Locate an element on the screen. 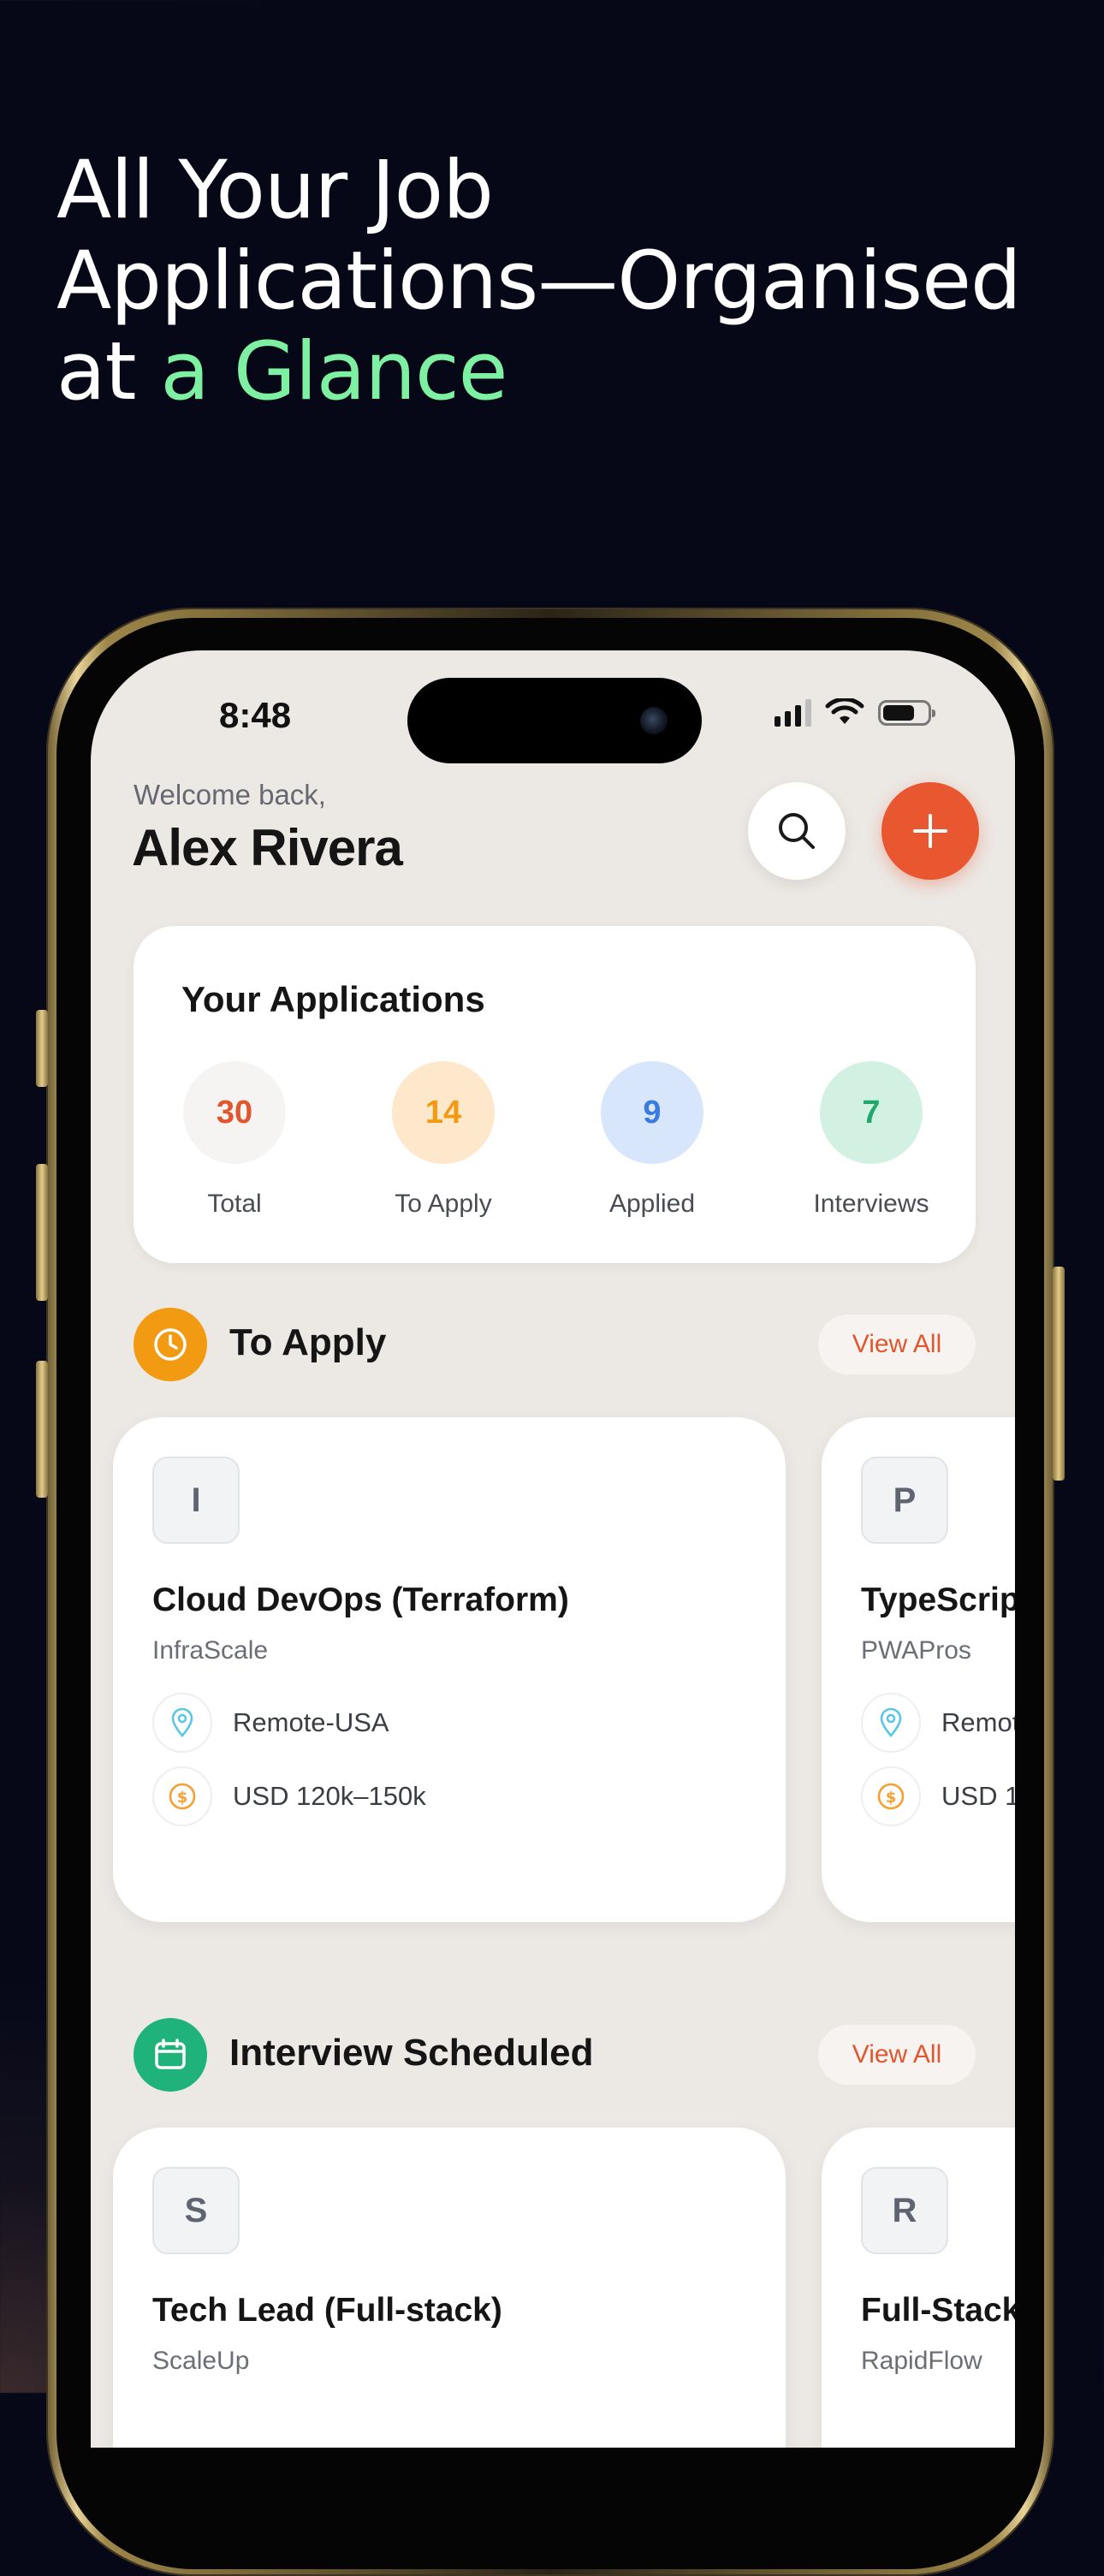 Image resolution: width=1104 pixels, height=2576 pixels. interview-section-header: Interview Scheduled View All is located at coordinates (555, 2055).